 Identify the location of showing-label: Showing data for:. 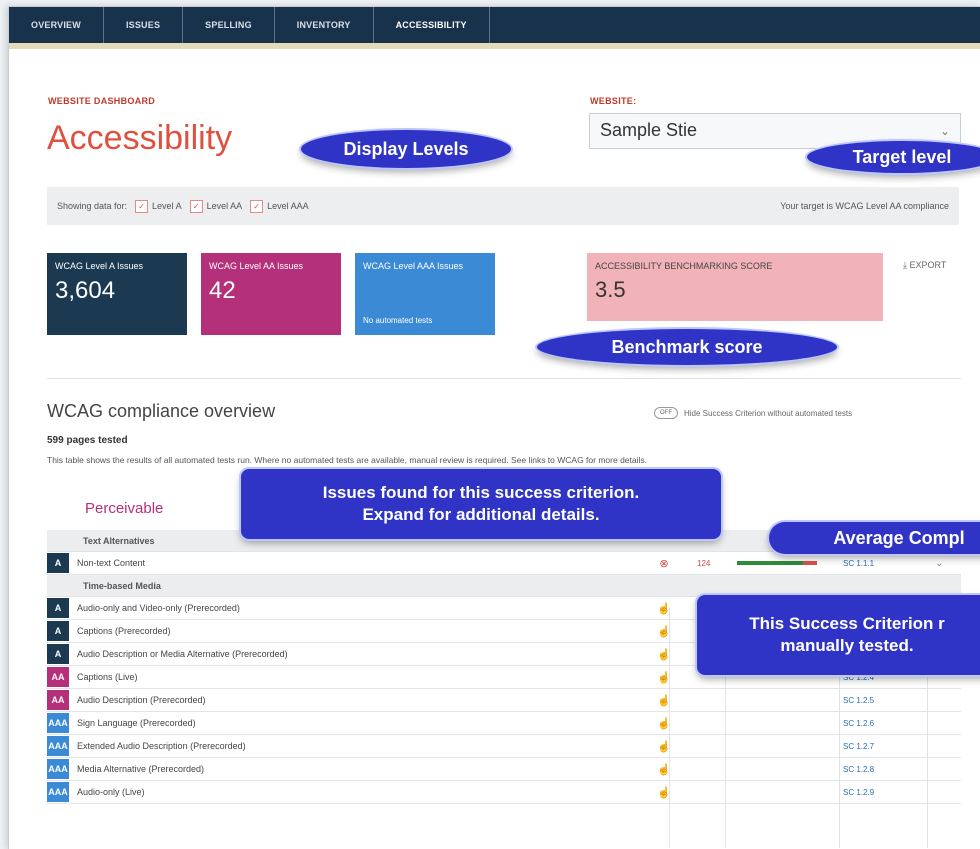
(92, 206).